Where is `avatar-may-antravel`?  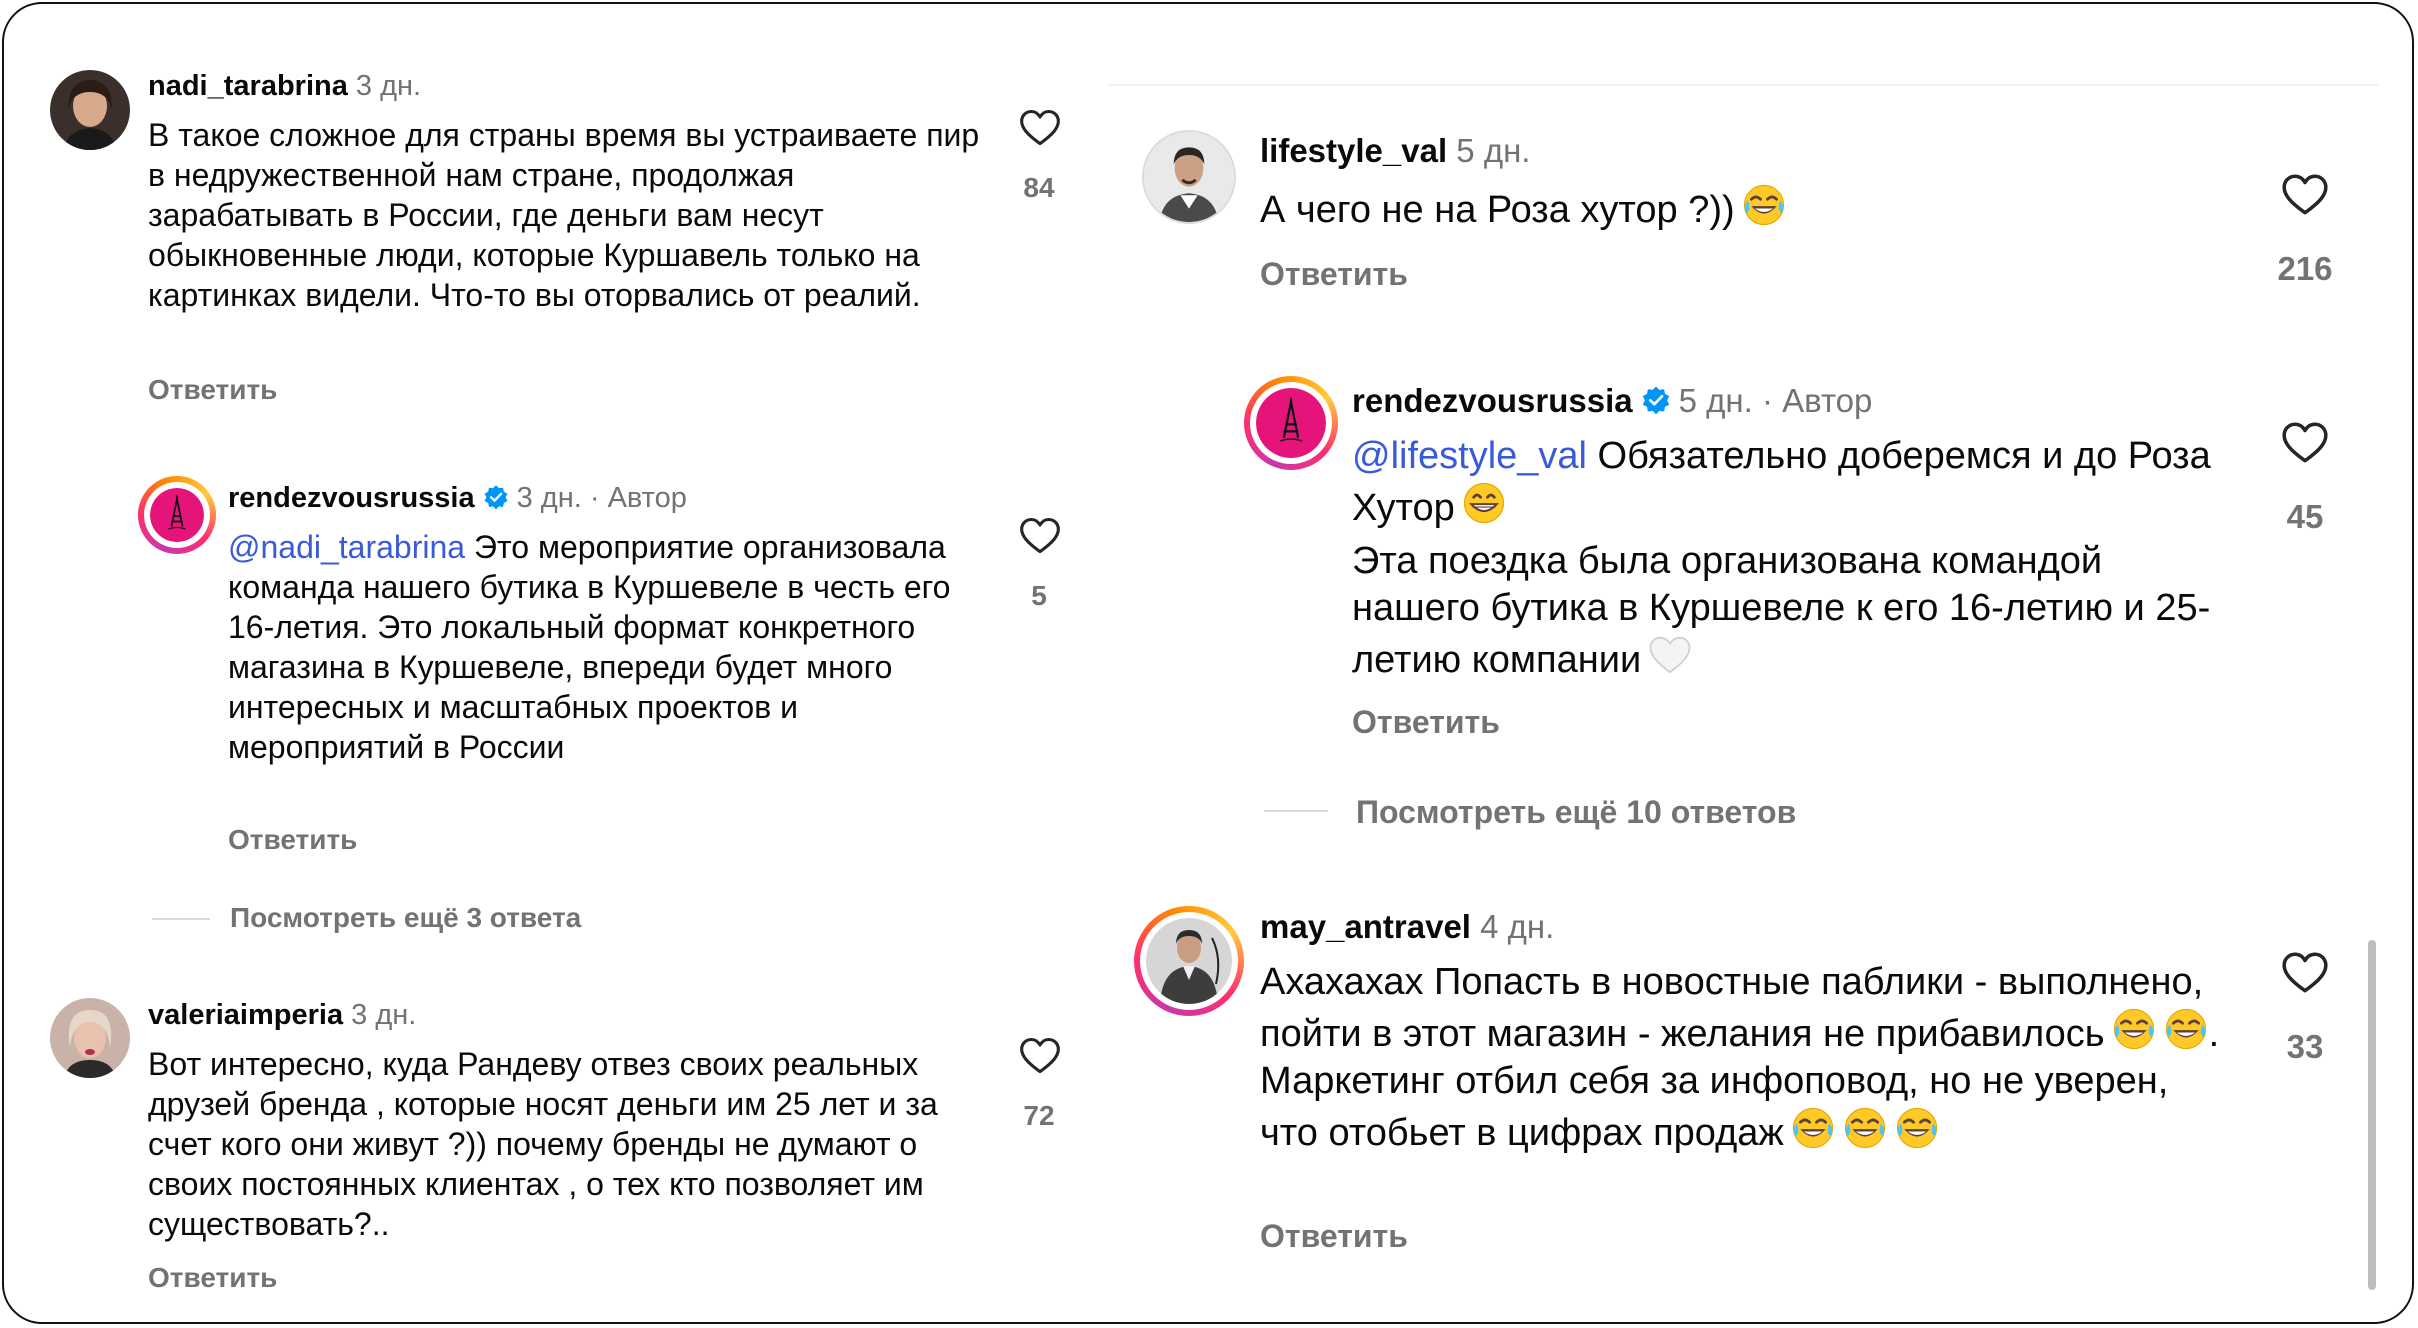 avatar-may-antravel is located at coordinates (1189, 961).